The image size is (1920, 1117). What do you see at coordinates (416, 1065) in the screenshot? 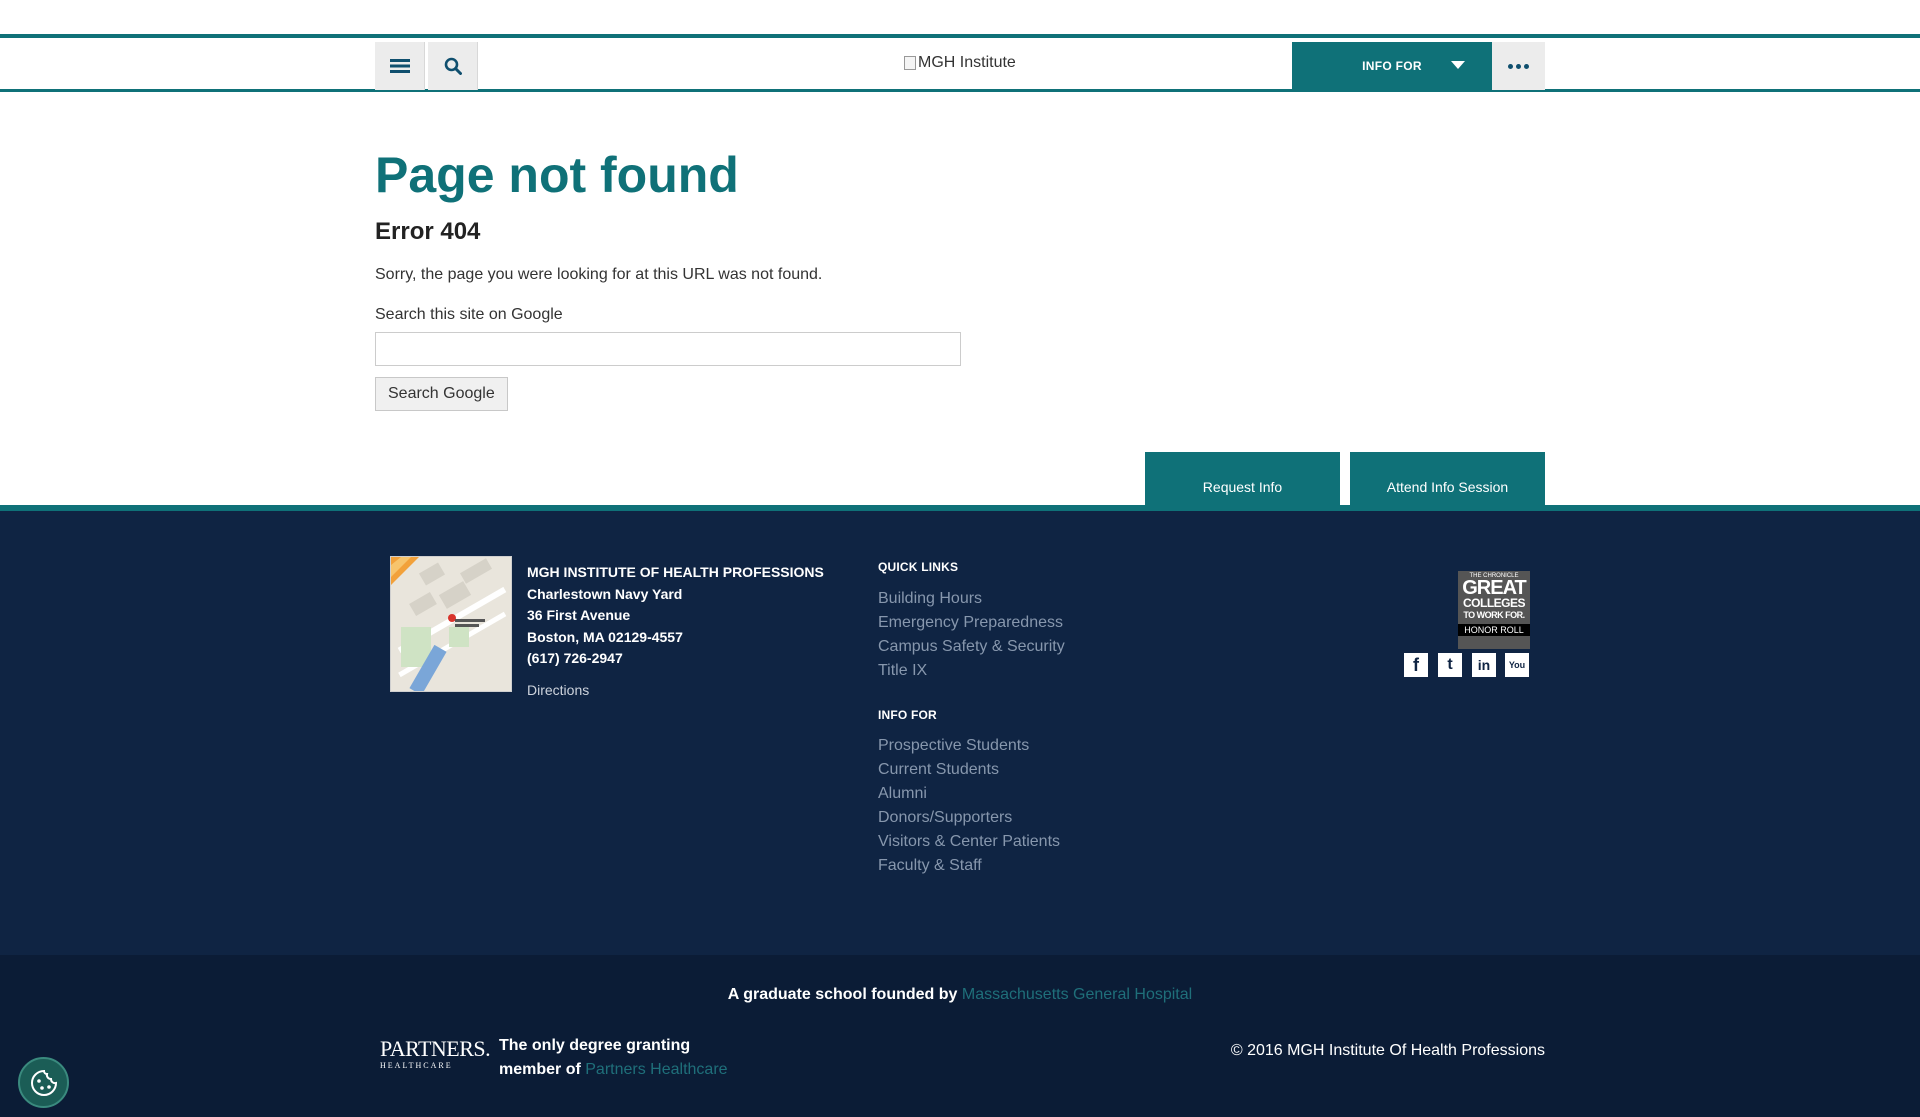
I see `partners-logo-sub: HEALTHCARE` at bounding box center [416, 1065].